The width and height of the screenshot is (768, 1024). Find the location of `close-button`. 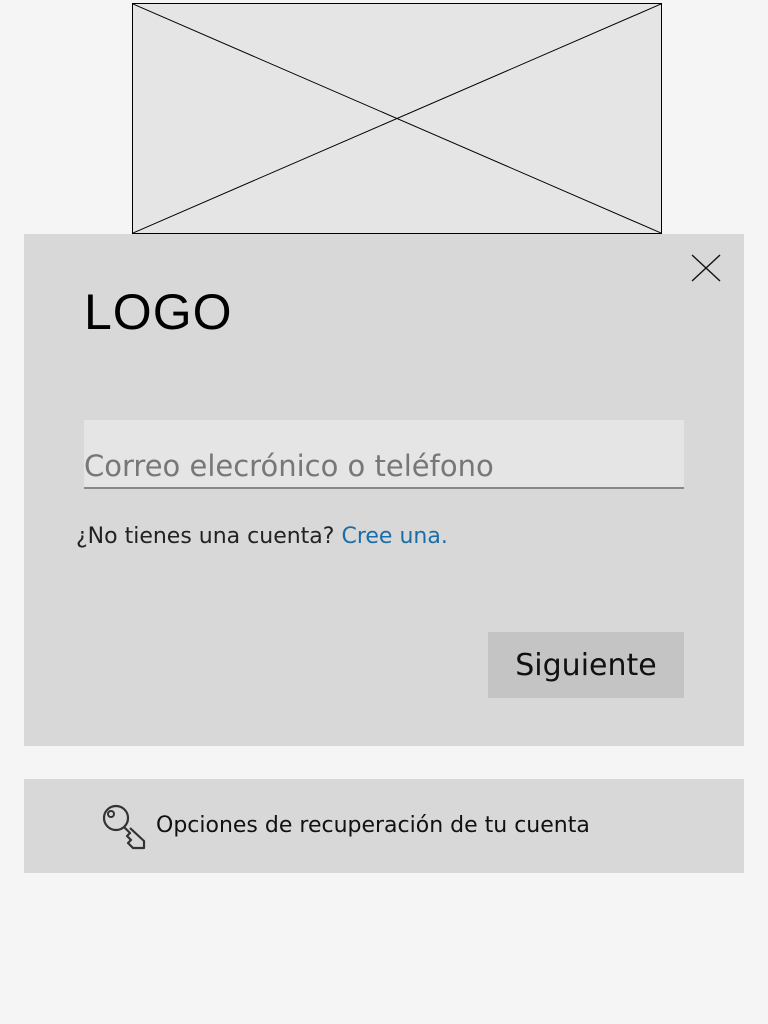

close-button is located at coordinates (706, 268).